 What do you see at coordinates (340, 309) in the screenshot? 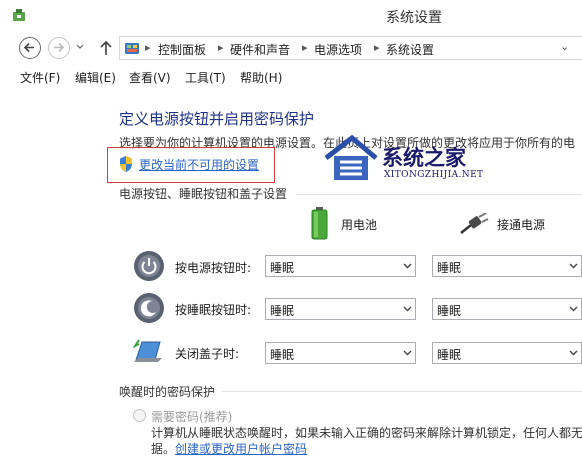
I see `sleep-button-battery-select: 睡眠` at bounding box center [340, 309].